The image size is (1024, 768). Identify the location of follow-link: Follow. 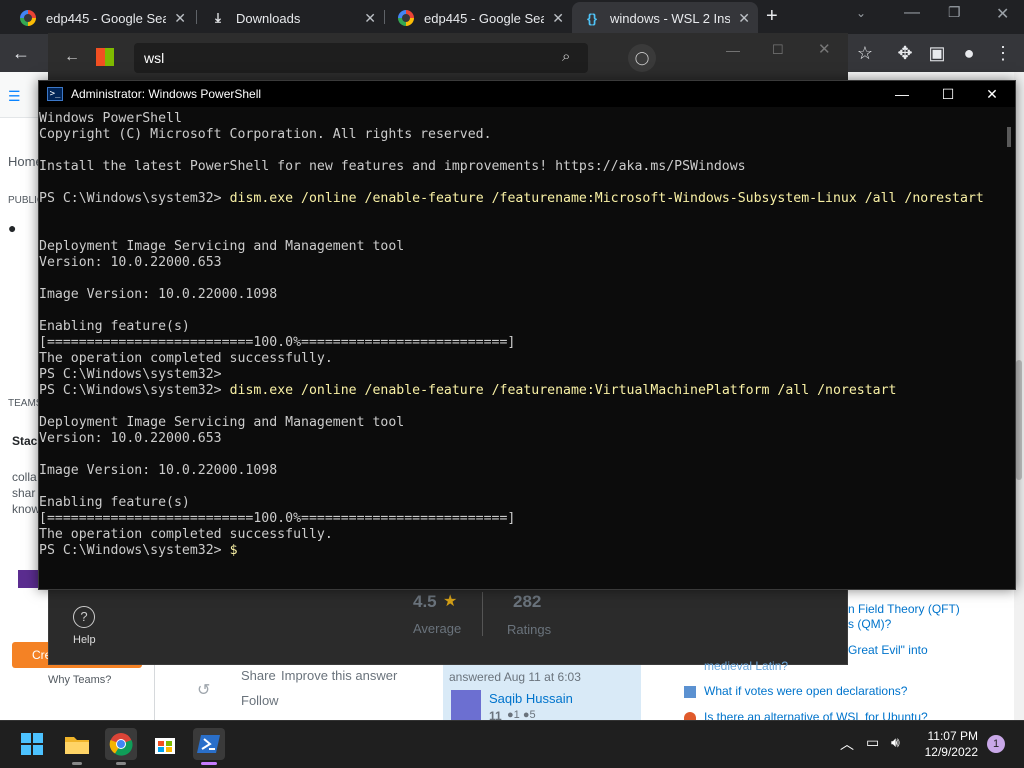
(260, 700).